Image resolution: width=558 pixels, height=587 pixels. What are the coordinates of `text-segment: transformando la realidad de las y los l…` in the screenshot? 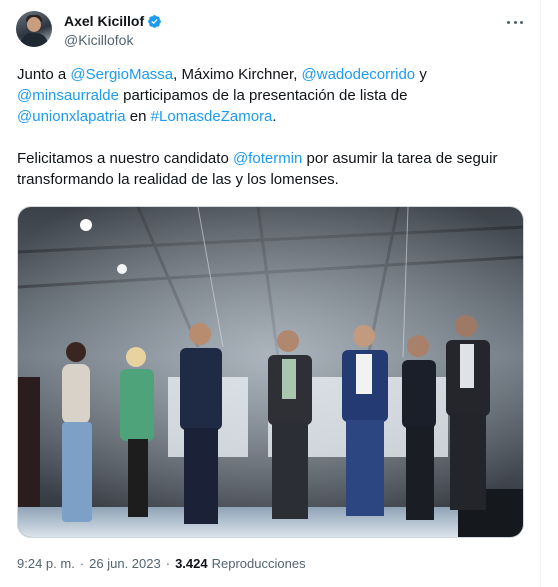 It's located at (178, 179).